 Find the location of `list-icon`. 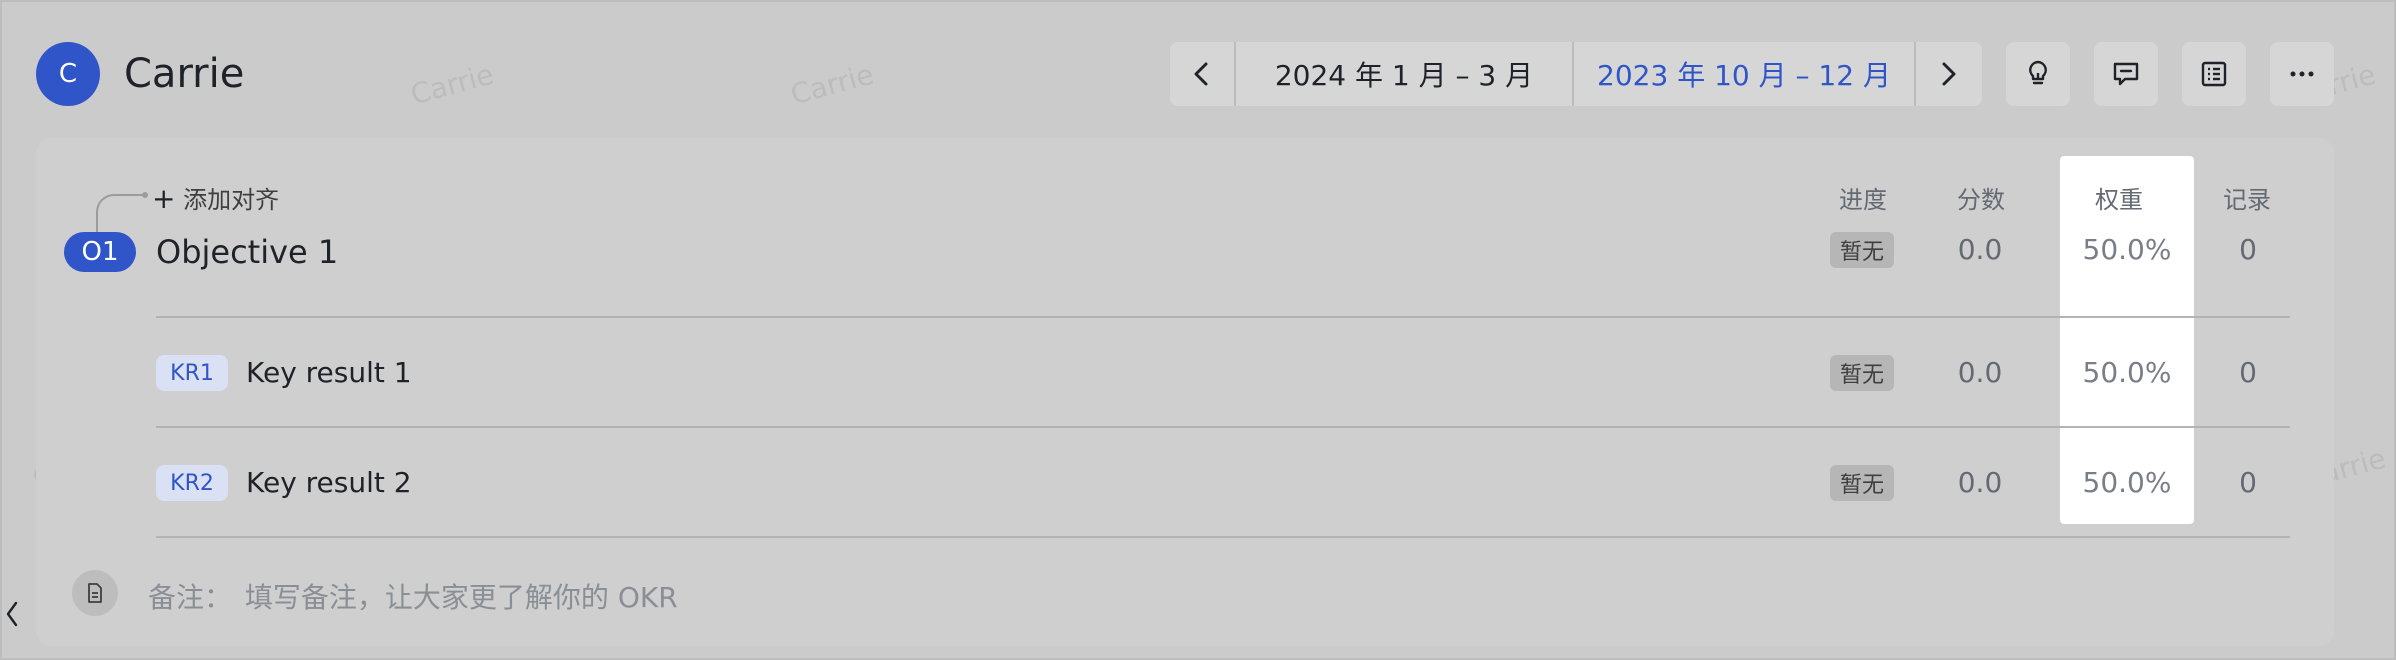

list-icon is located at coordinates (2214, 74).